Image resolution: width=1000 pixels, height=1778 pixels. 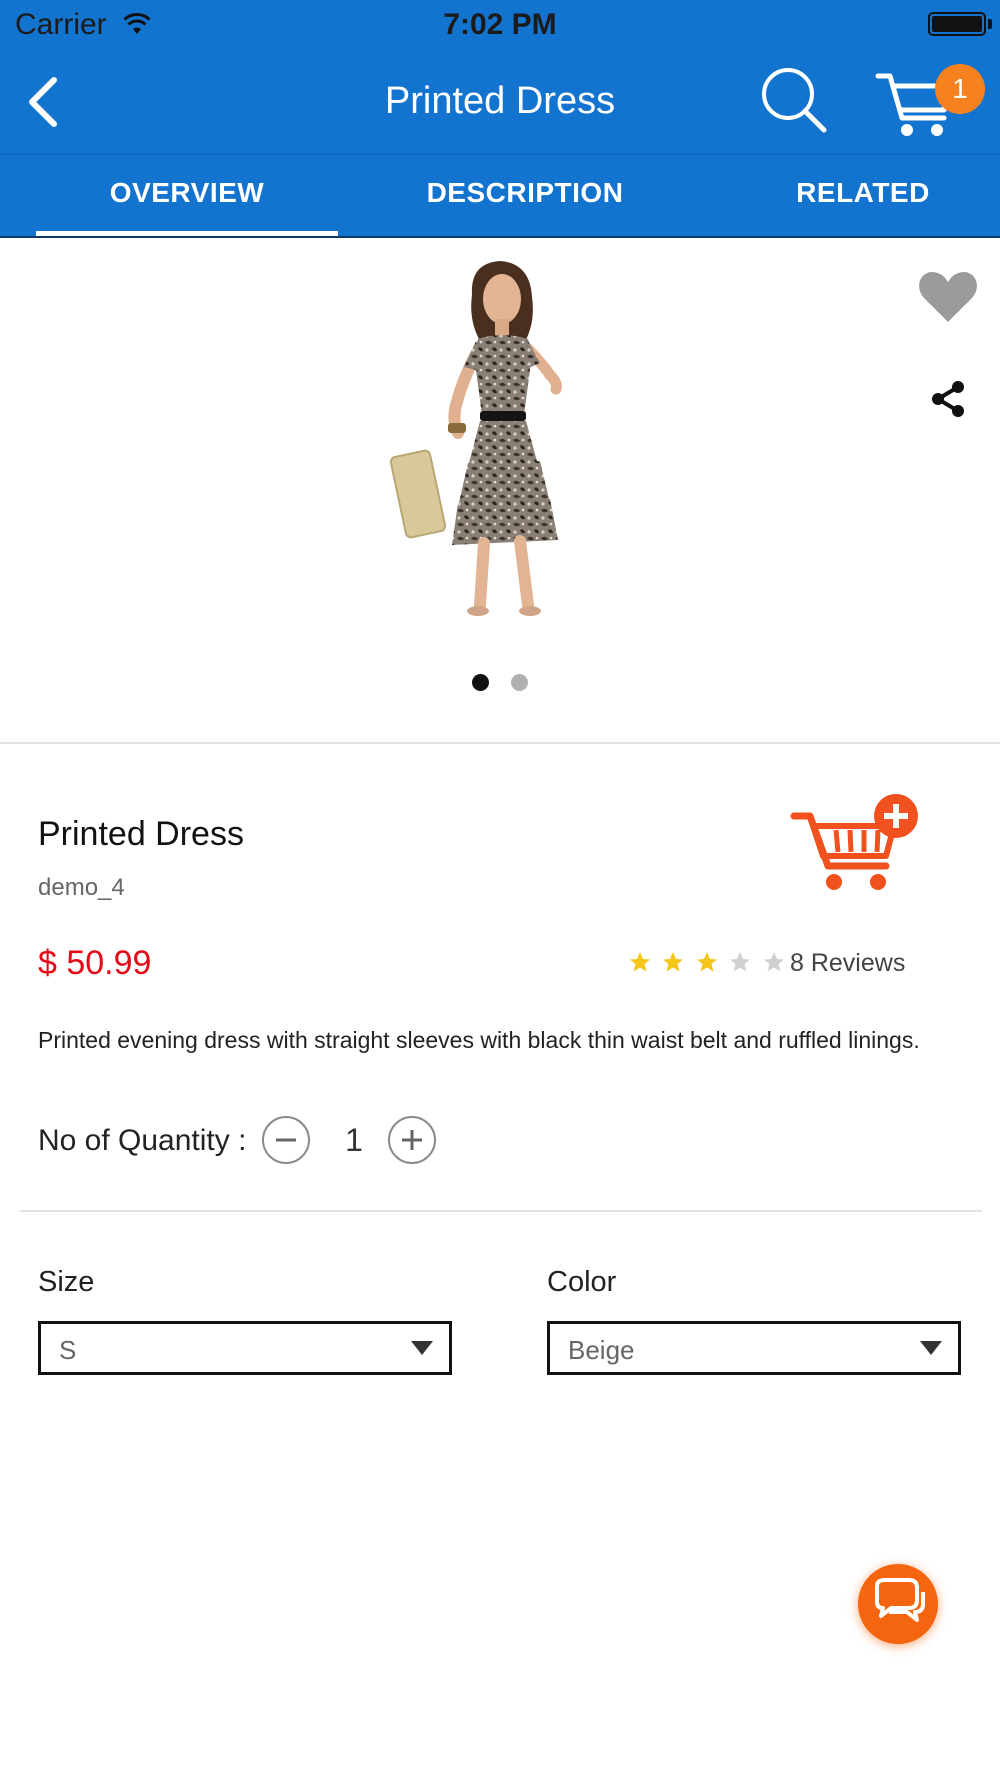 I want to click on size-select-value: S, so click(x=68, y=1350).